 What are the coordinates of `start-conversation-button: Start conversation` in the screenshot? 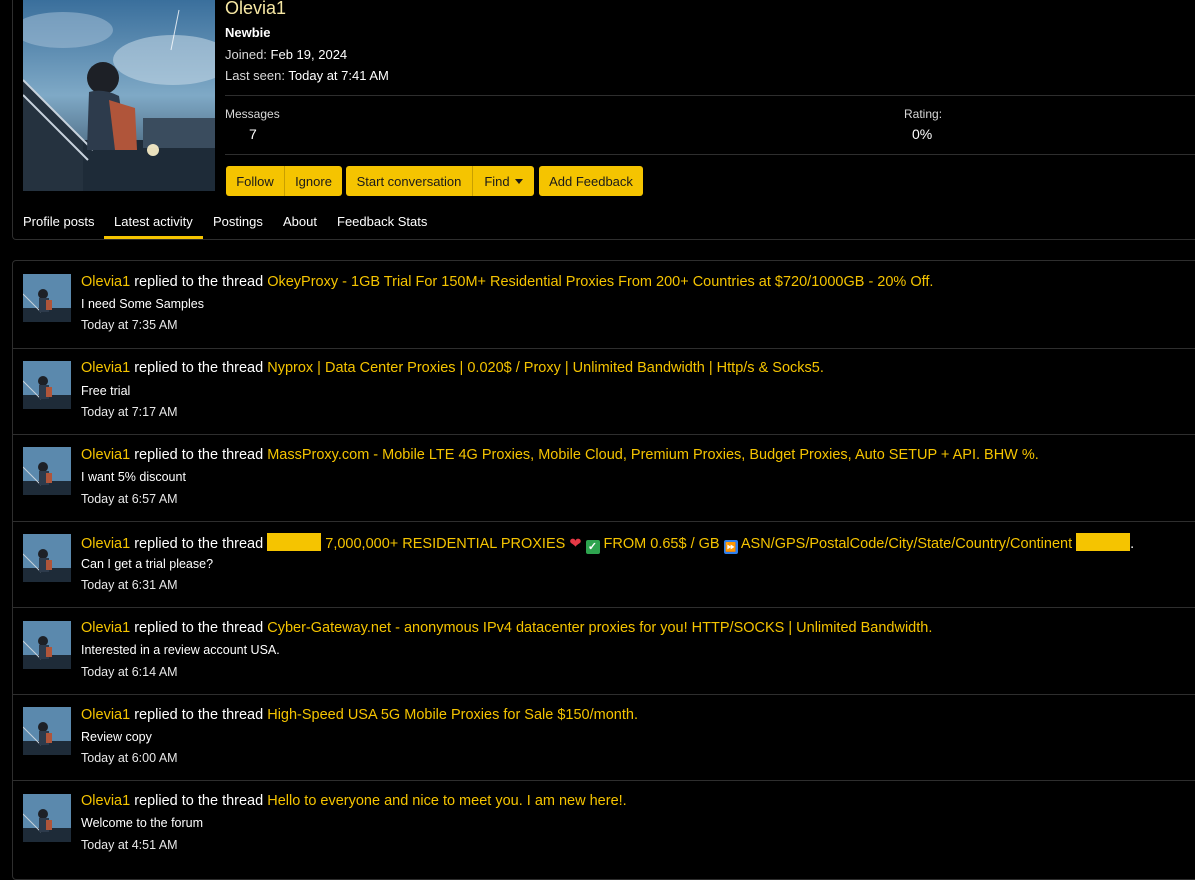 It's located at (409, 181).